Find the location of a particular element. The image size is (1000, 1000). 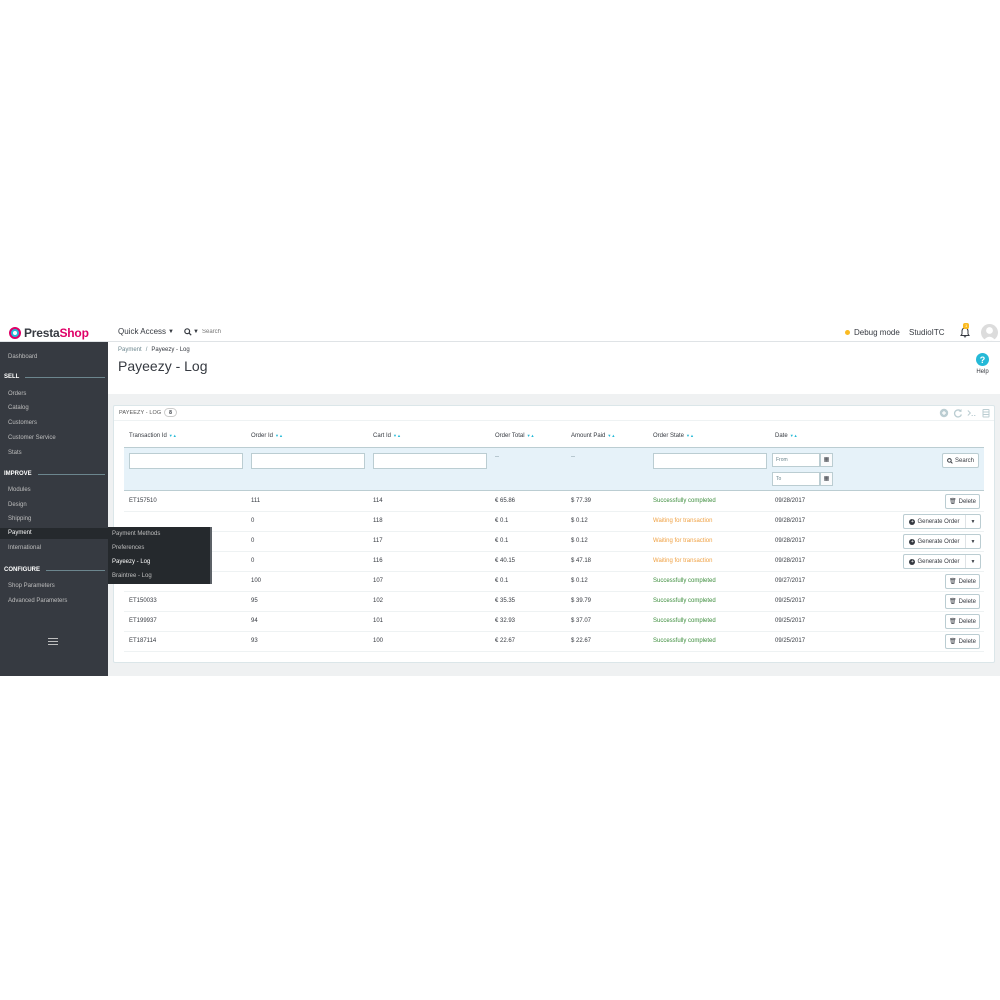

sidebar-section-improve: IMPROVE is located at coordinates (54, 474).